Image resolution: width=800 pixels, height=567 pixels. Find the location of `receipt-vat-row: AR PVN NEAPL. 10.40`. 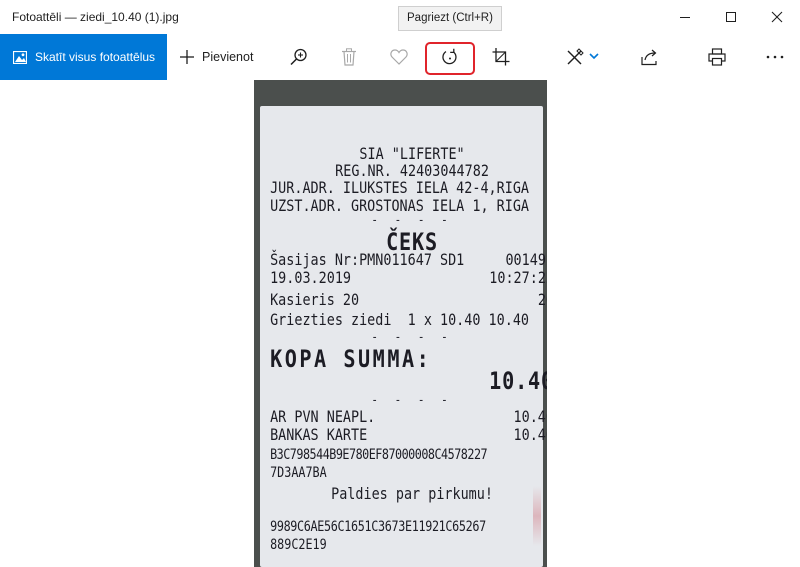

receipt-vat-row: AR PVN NEAPL. 10.40 is located at coordinates (408, 417).